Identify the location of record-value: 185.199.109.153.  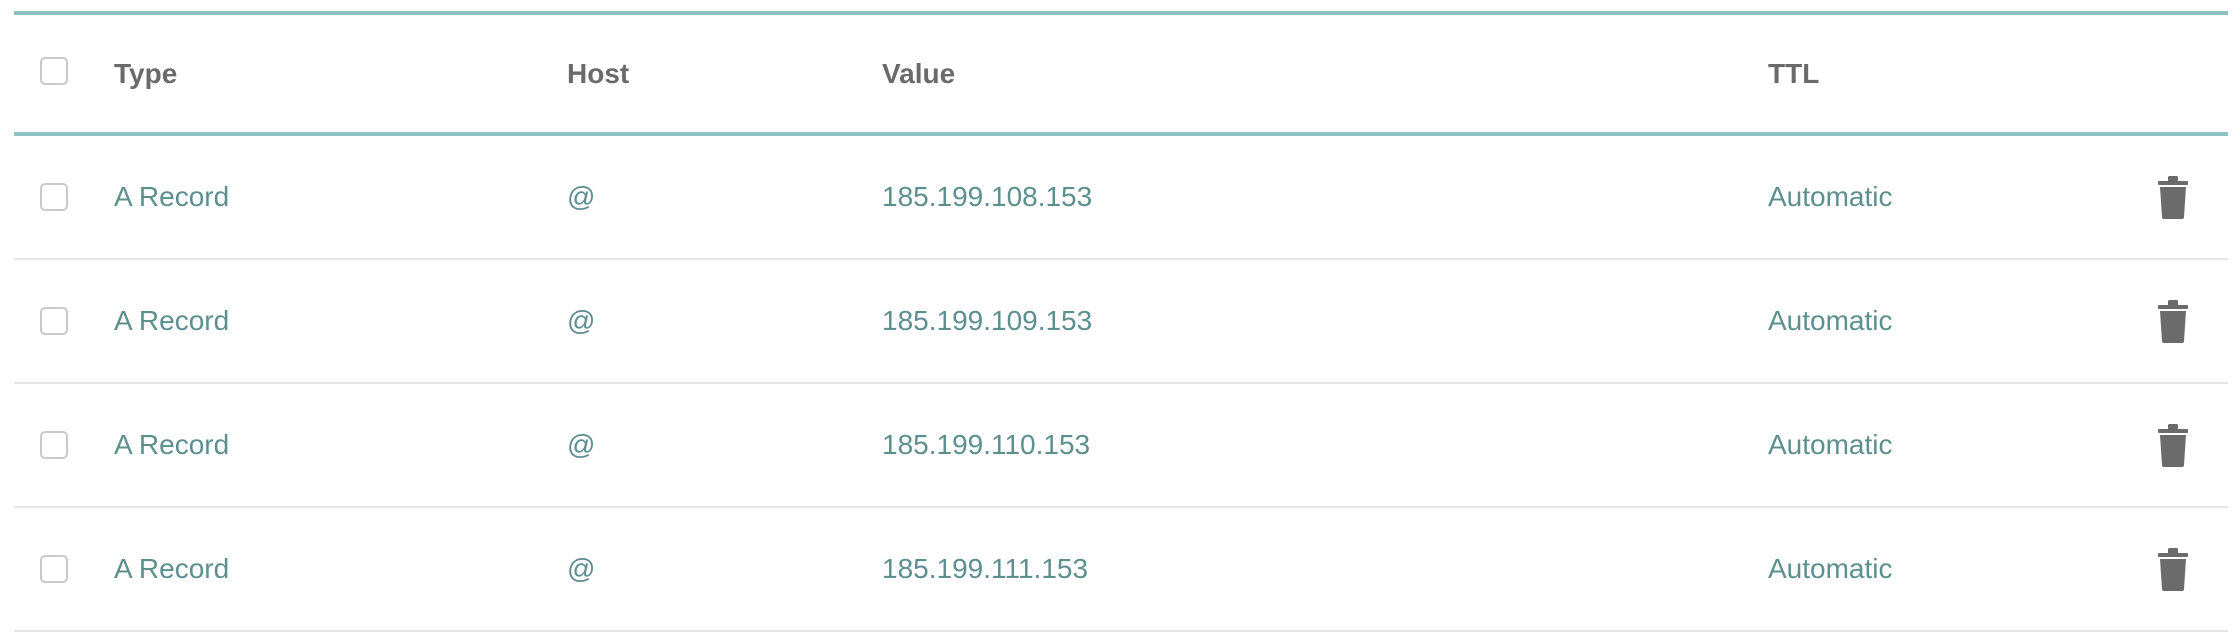
(987, 320).